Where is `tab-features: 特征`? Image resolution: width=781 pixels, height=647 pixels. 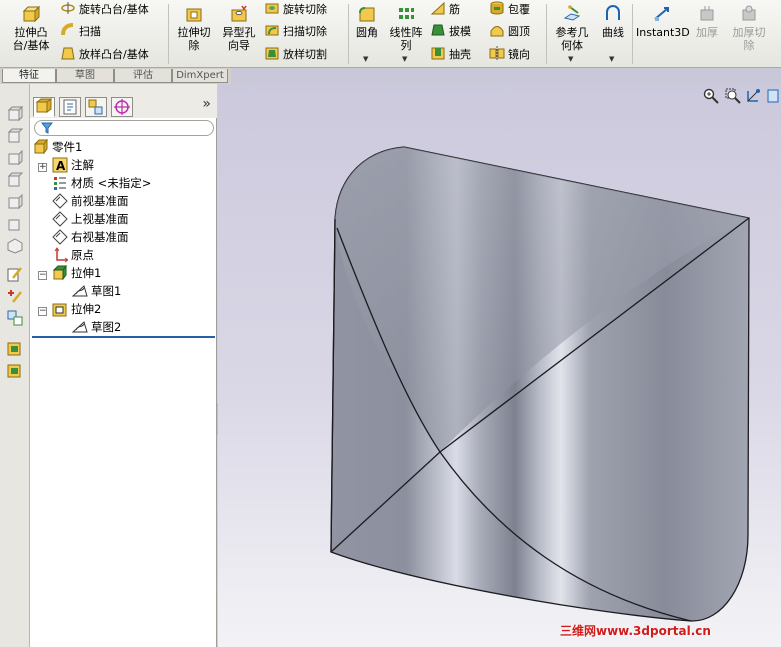 tab-features: 特征 is located at coordinates (29, 76).